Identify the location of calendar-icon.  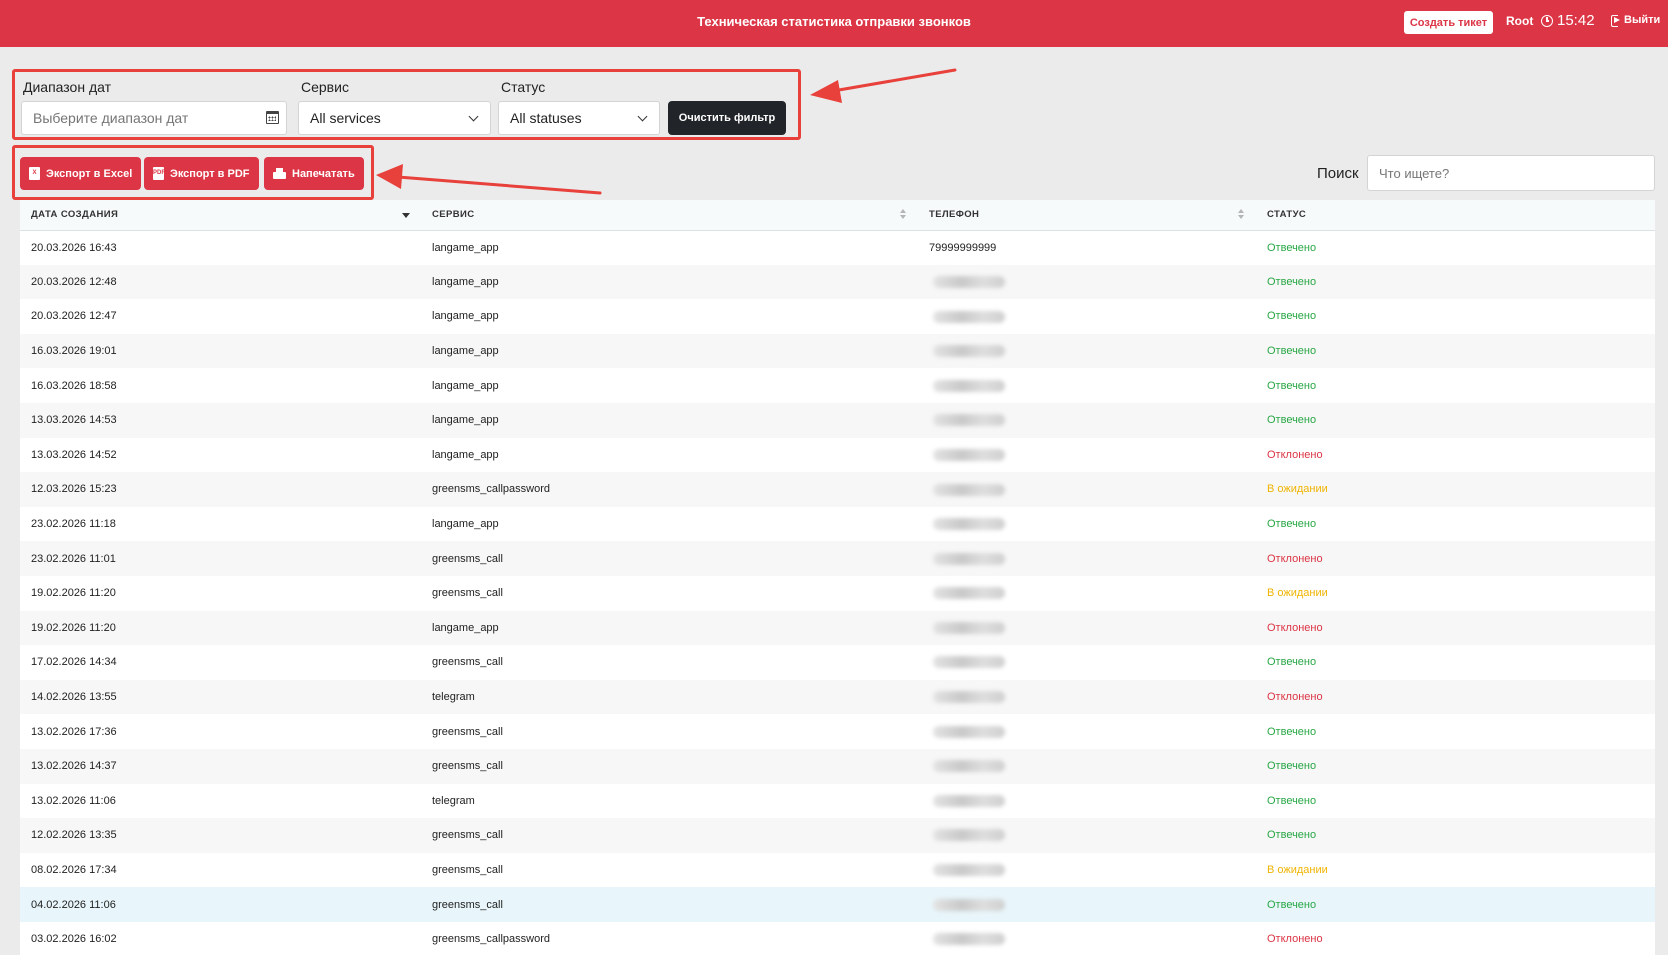
(272, 117).